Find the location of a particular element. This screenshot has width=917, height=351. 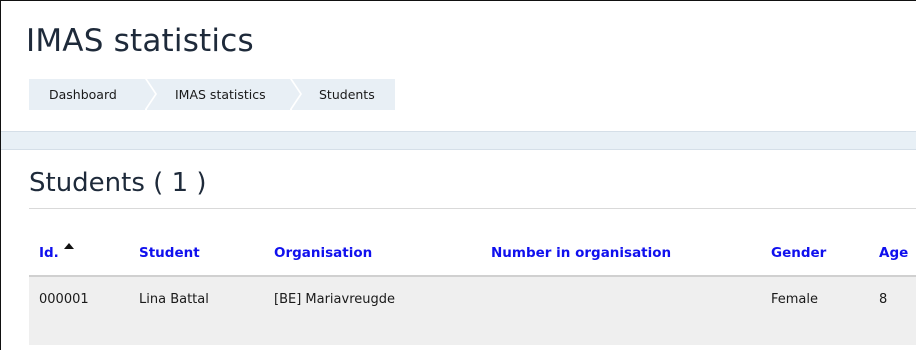

page-title: IMAS statistics is located at coordinates (140, 41).